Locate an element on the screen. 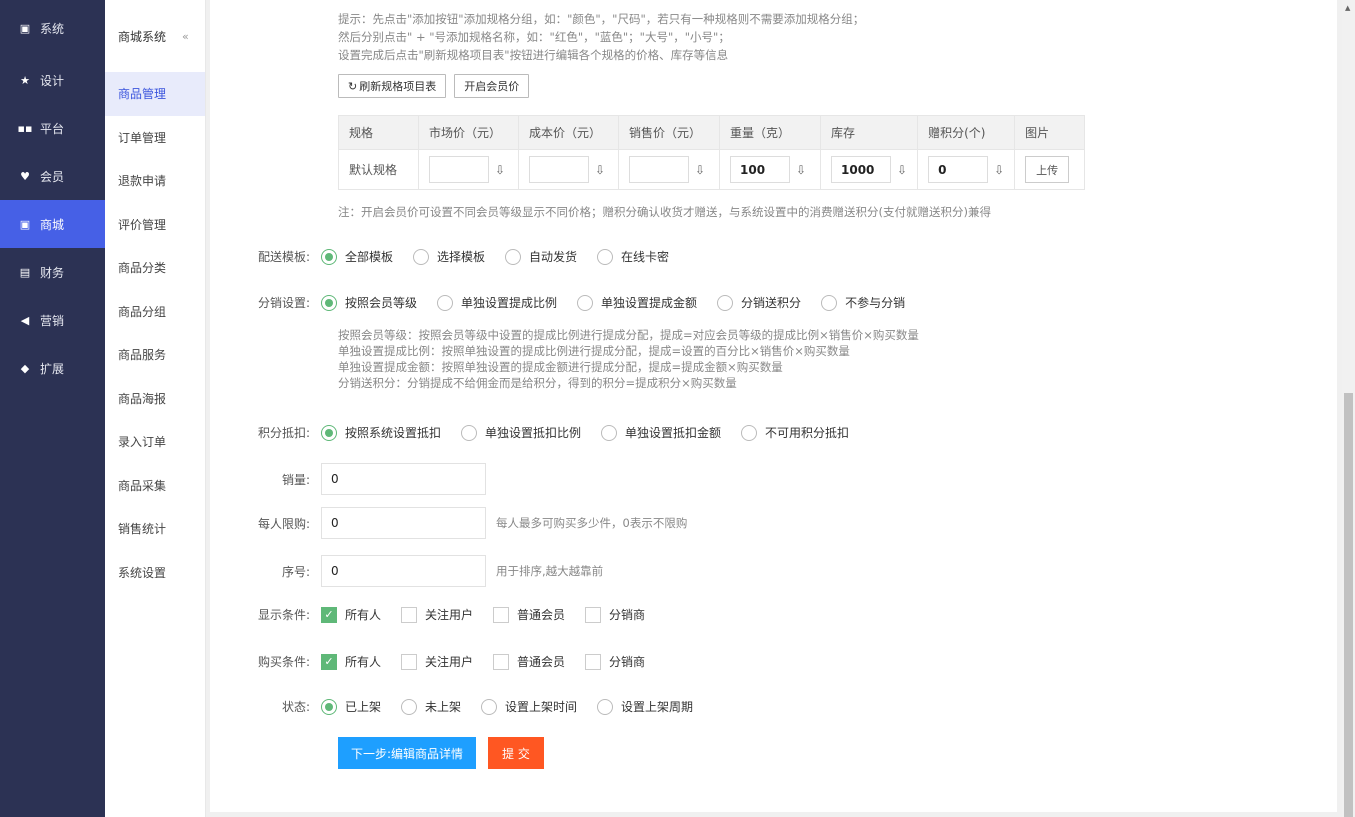  scrollbar-thumb is located at coordinates (1348, 605).